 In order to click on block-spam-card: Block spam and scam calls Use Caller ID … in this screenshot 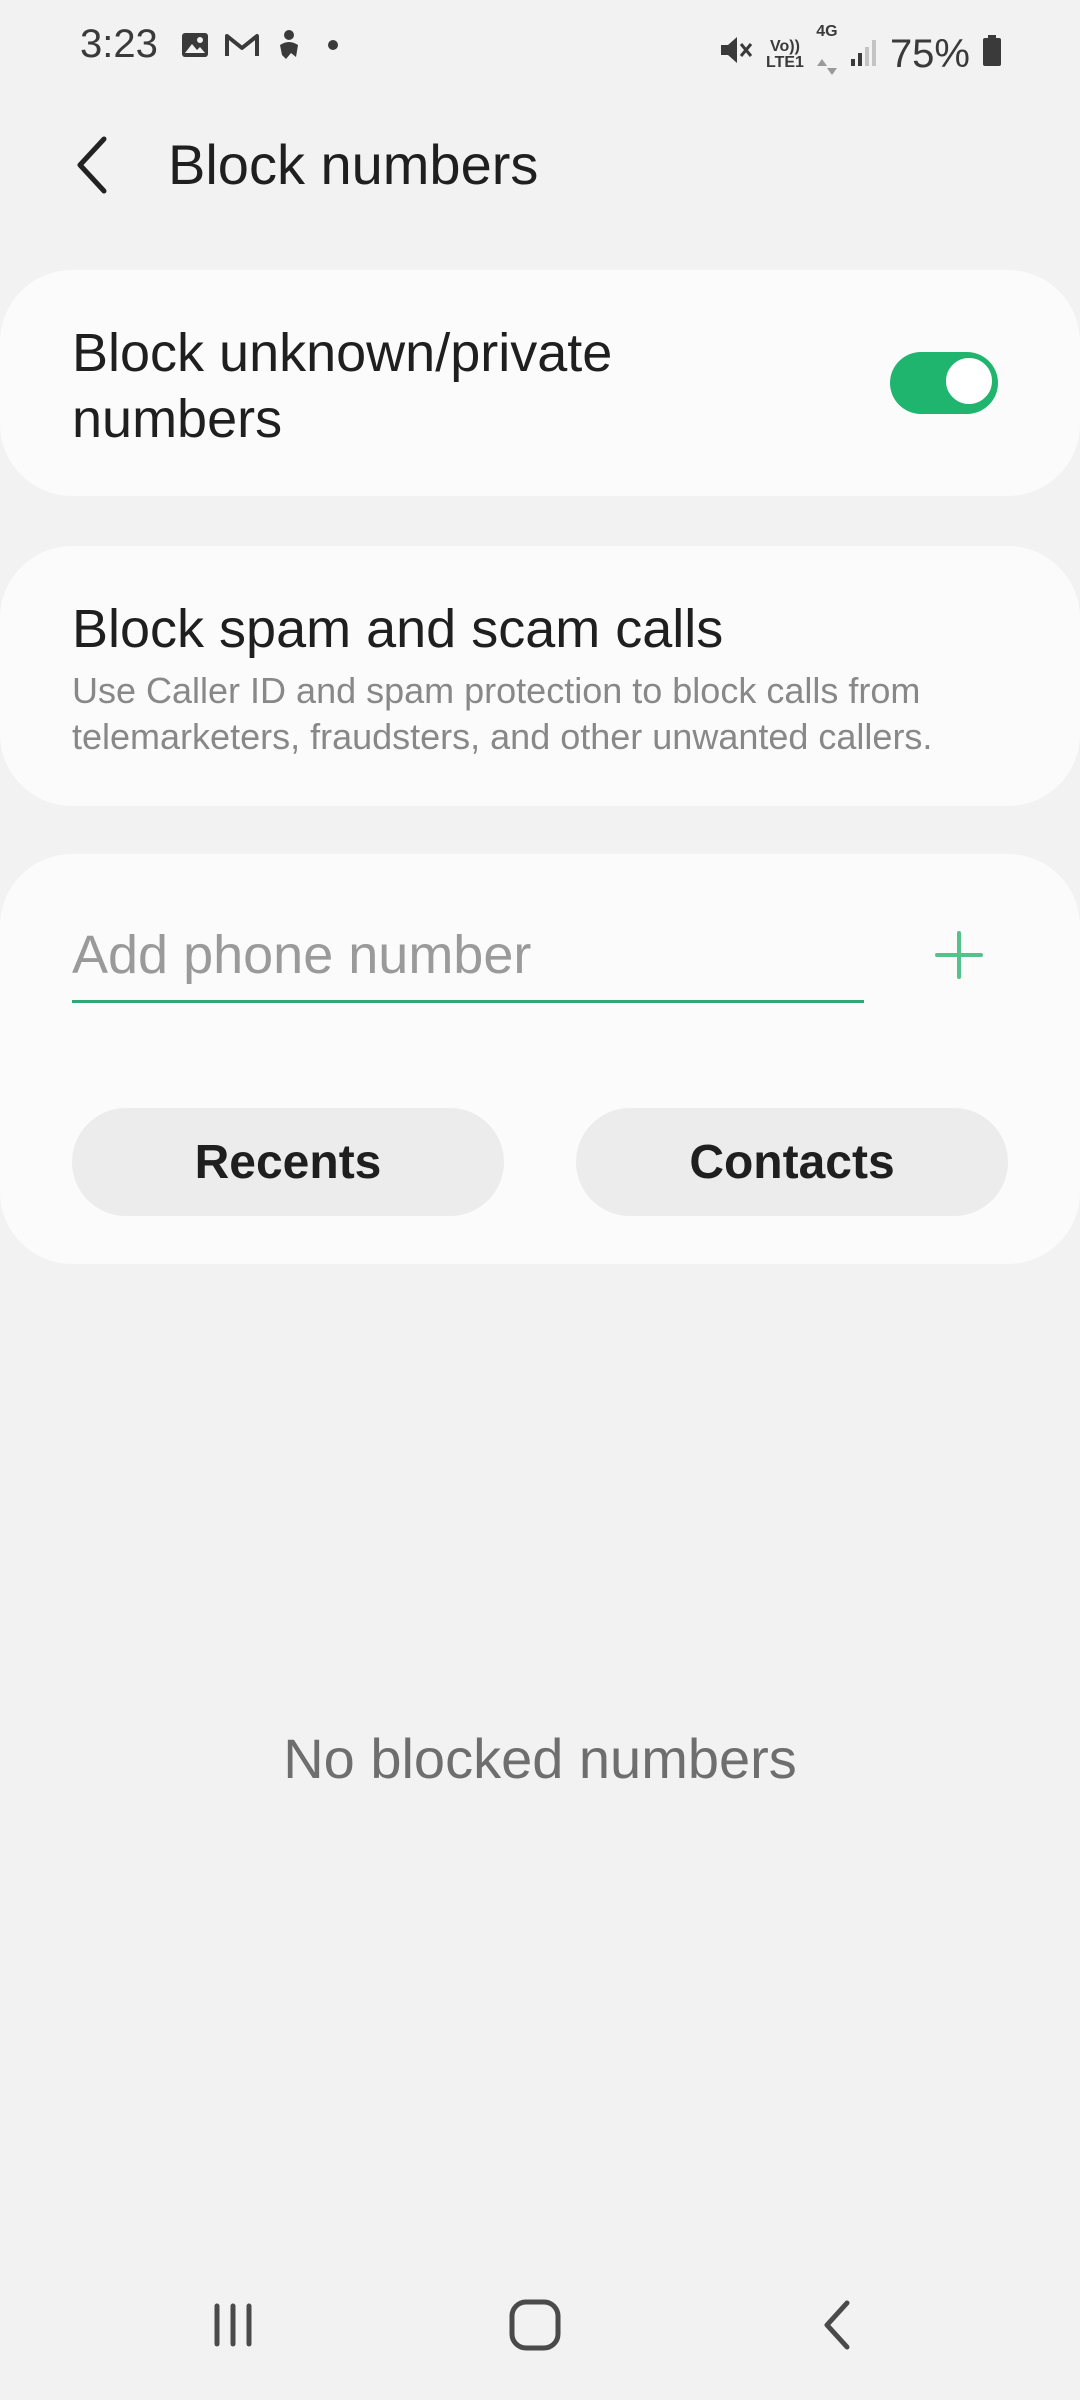, I will do `click(540, 676)`.